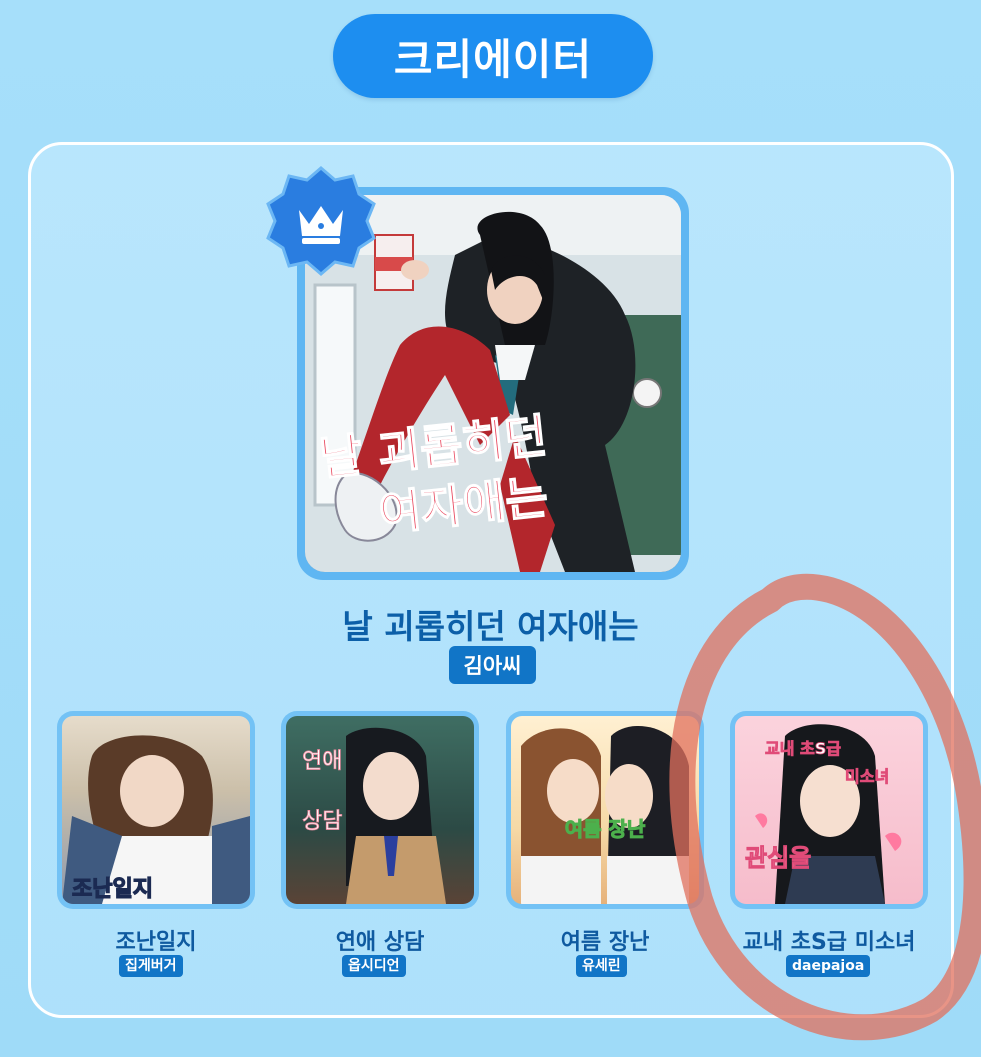 The height and width of the screenshot is (1057, 981). I want to click on work-card-4: 교내 초S급 미소녀 관심을, so click(829, 810).